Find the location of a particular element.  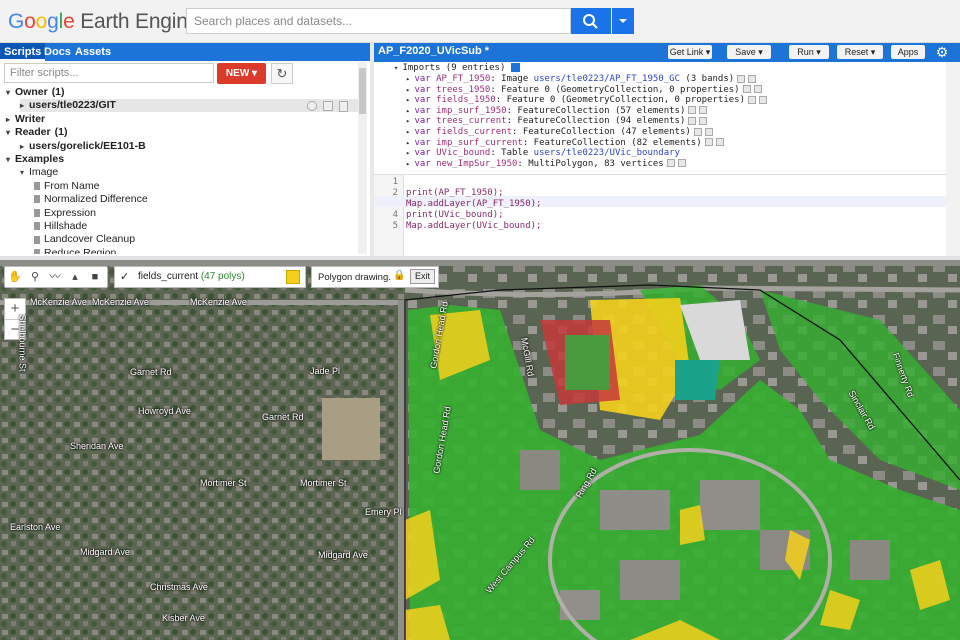

hand-icon: ✋ is located at coordinates (15, 277).